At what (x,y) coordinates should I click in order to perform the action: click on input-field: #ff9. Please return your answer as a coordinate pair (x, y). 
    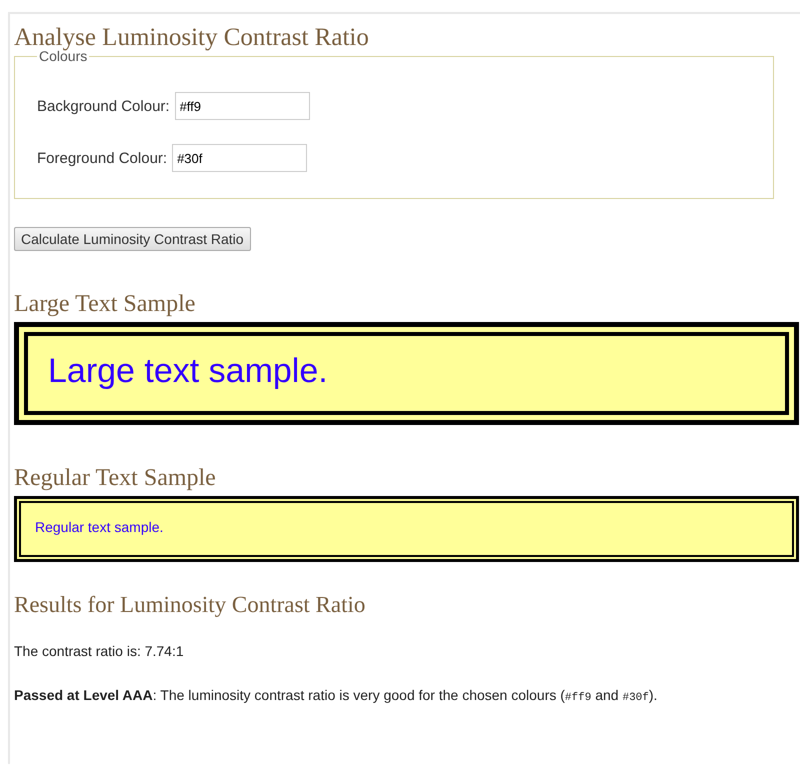
    Looking at the image, I should click on (242, 106).